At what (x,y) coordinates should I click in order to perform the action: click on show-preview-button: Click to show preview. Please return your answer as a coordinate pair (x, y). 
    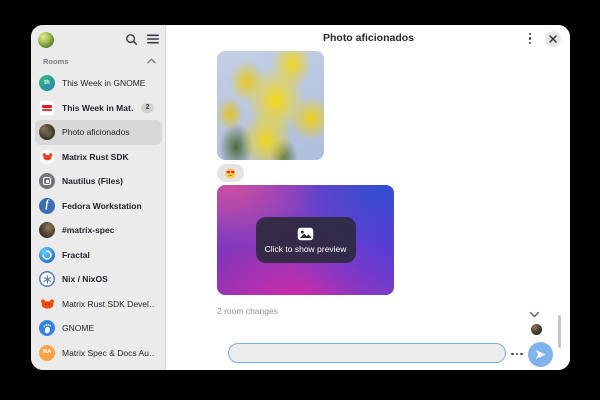
    Looking at the image, I should click on (305, 240).